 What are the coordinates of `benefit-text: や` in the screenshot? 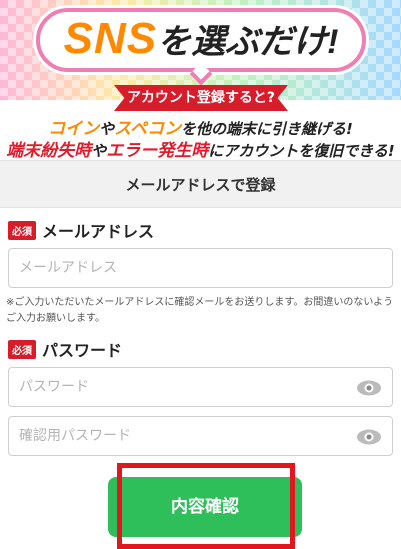 It's located at (99, 151).